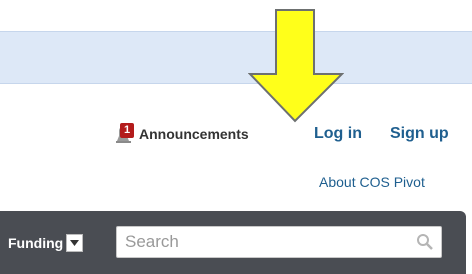 This screenshot has width=472, height=274. I want to click on chevron-down-icon, so click(75, 243).